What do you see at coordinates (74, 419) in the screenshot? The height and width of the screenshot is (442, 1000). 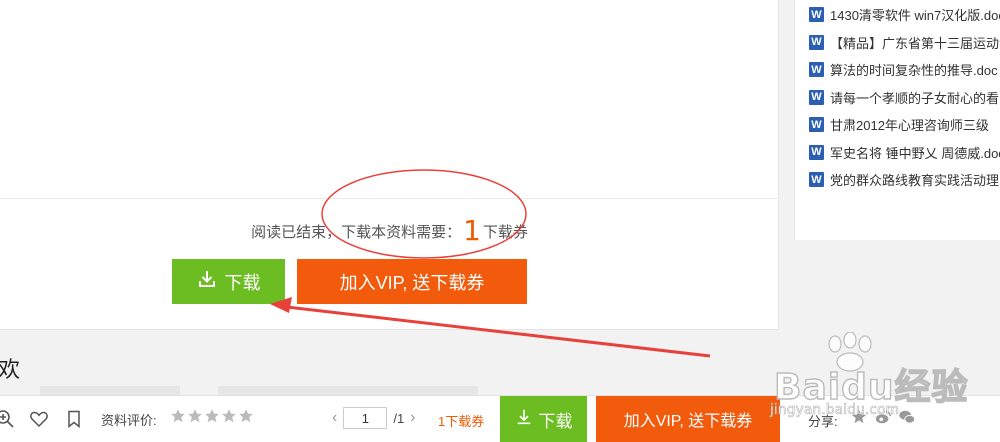 I see `bookmark-icon` at bounding box center [74, 419].